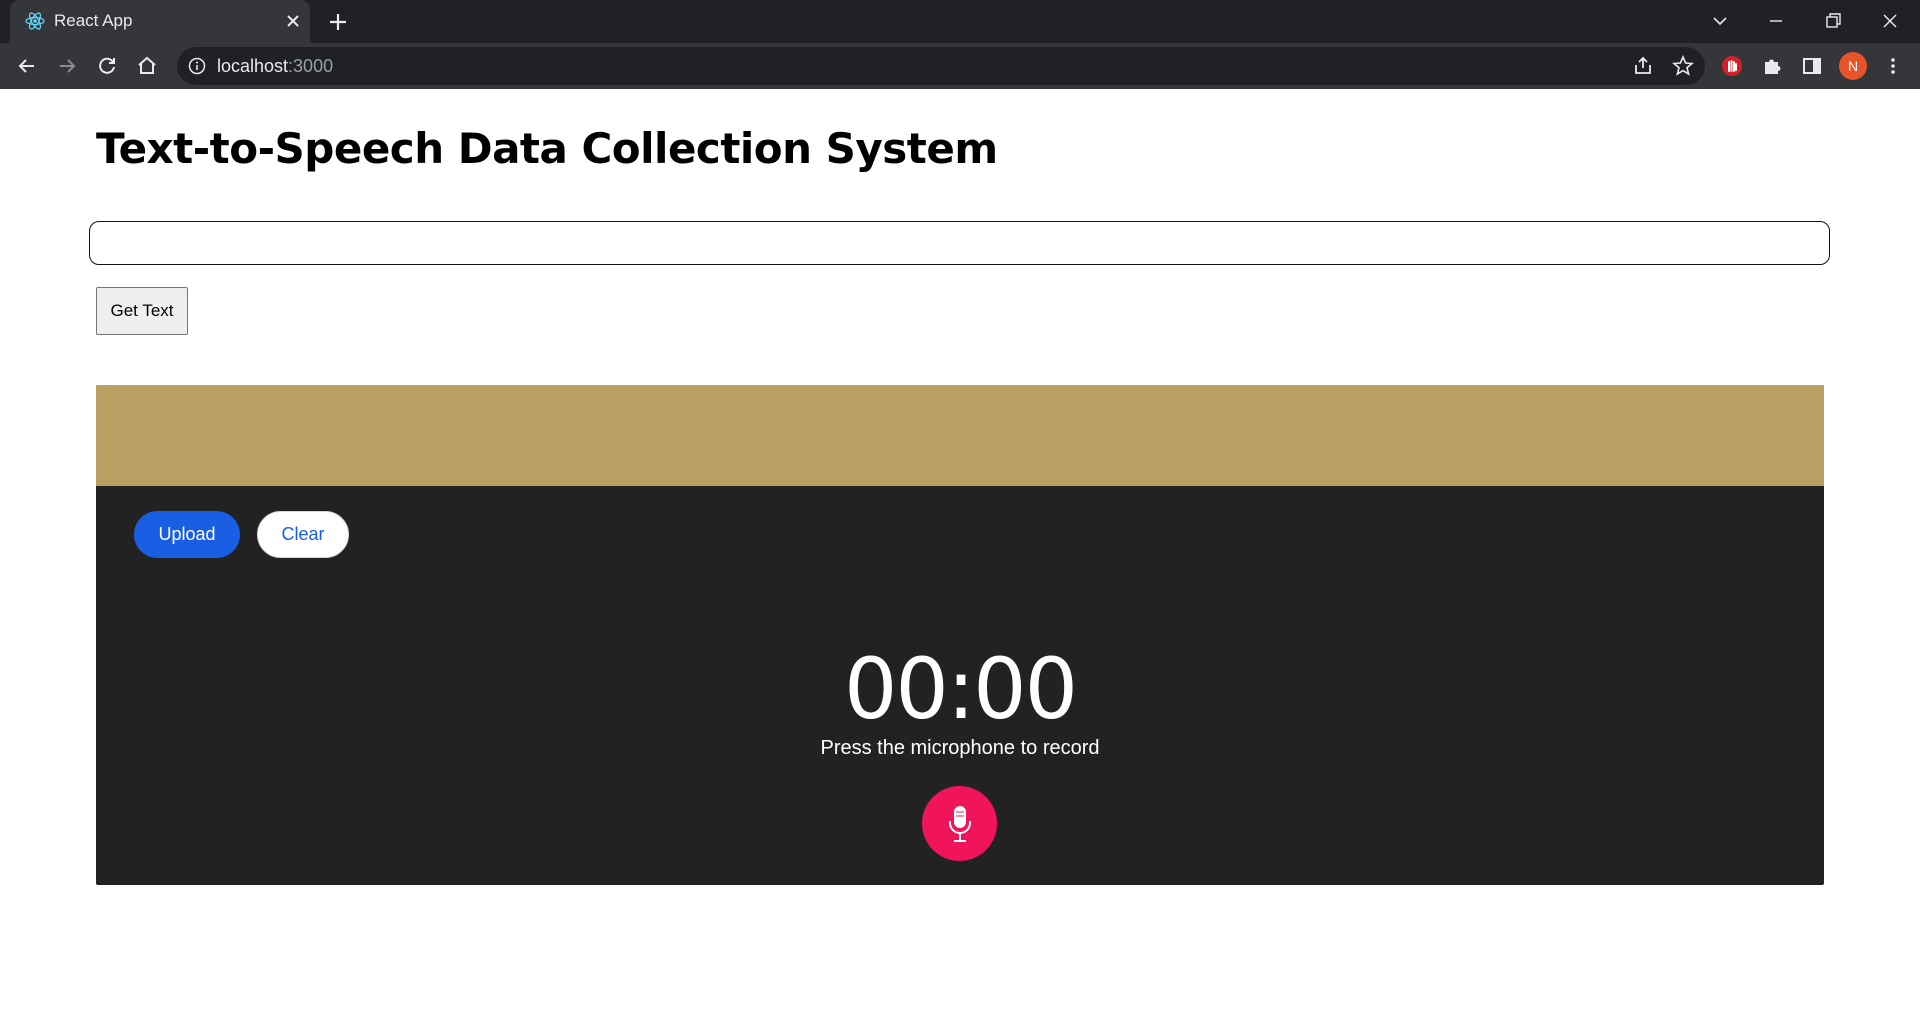  I want to click on clear-button: Clear, so click(303, 534).